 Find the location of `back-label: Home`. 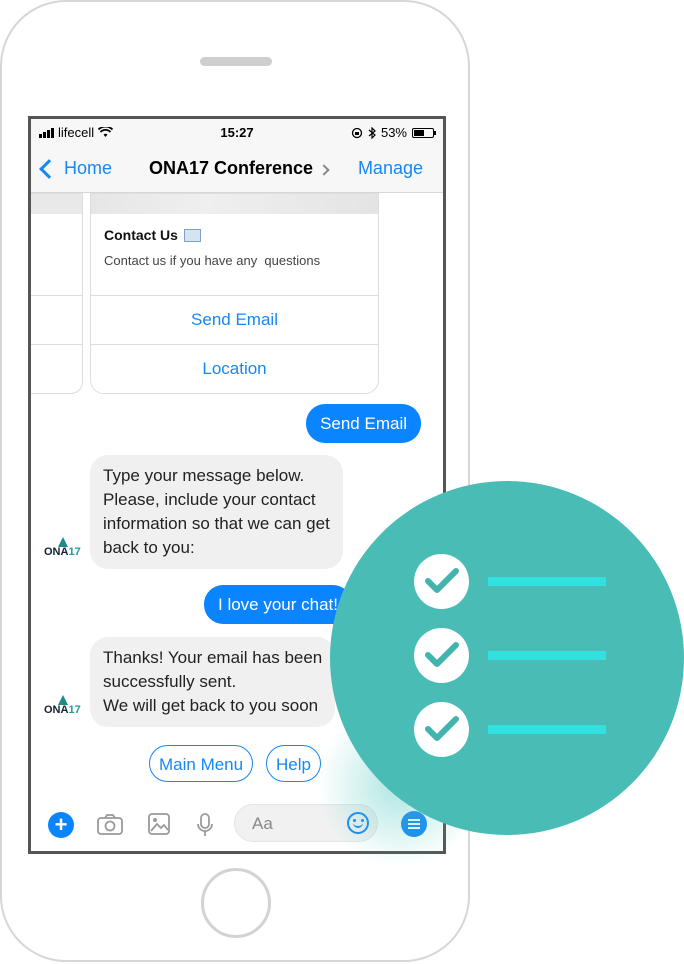

back-label: Home is located at coordinates (88, 168).